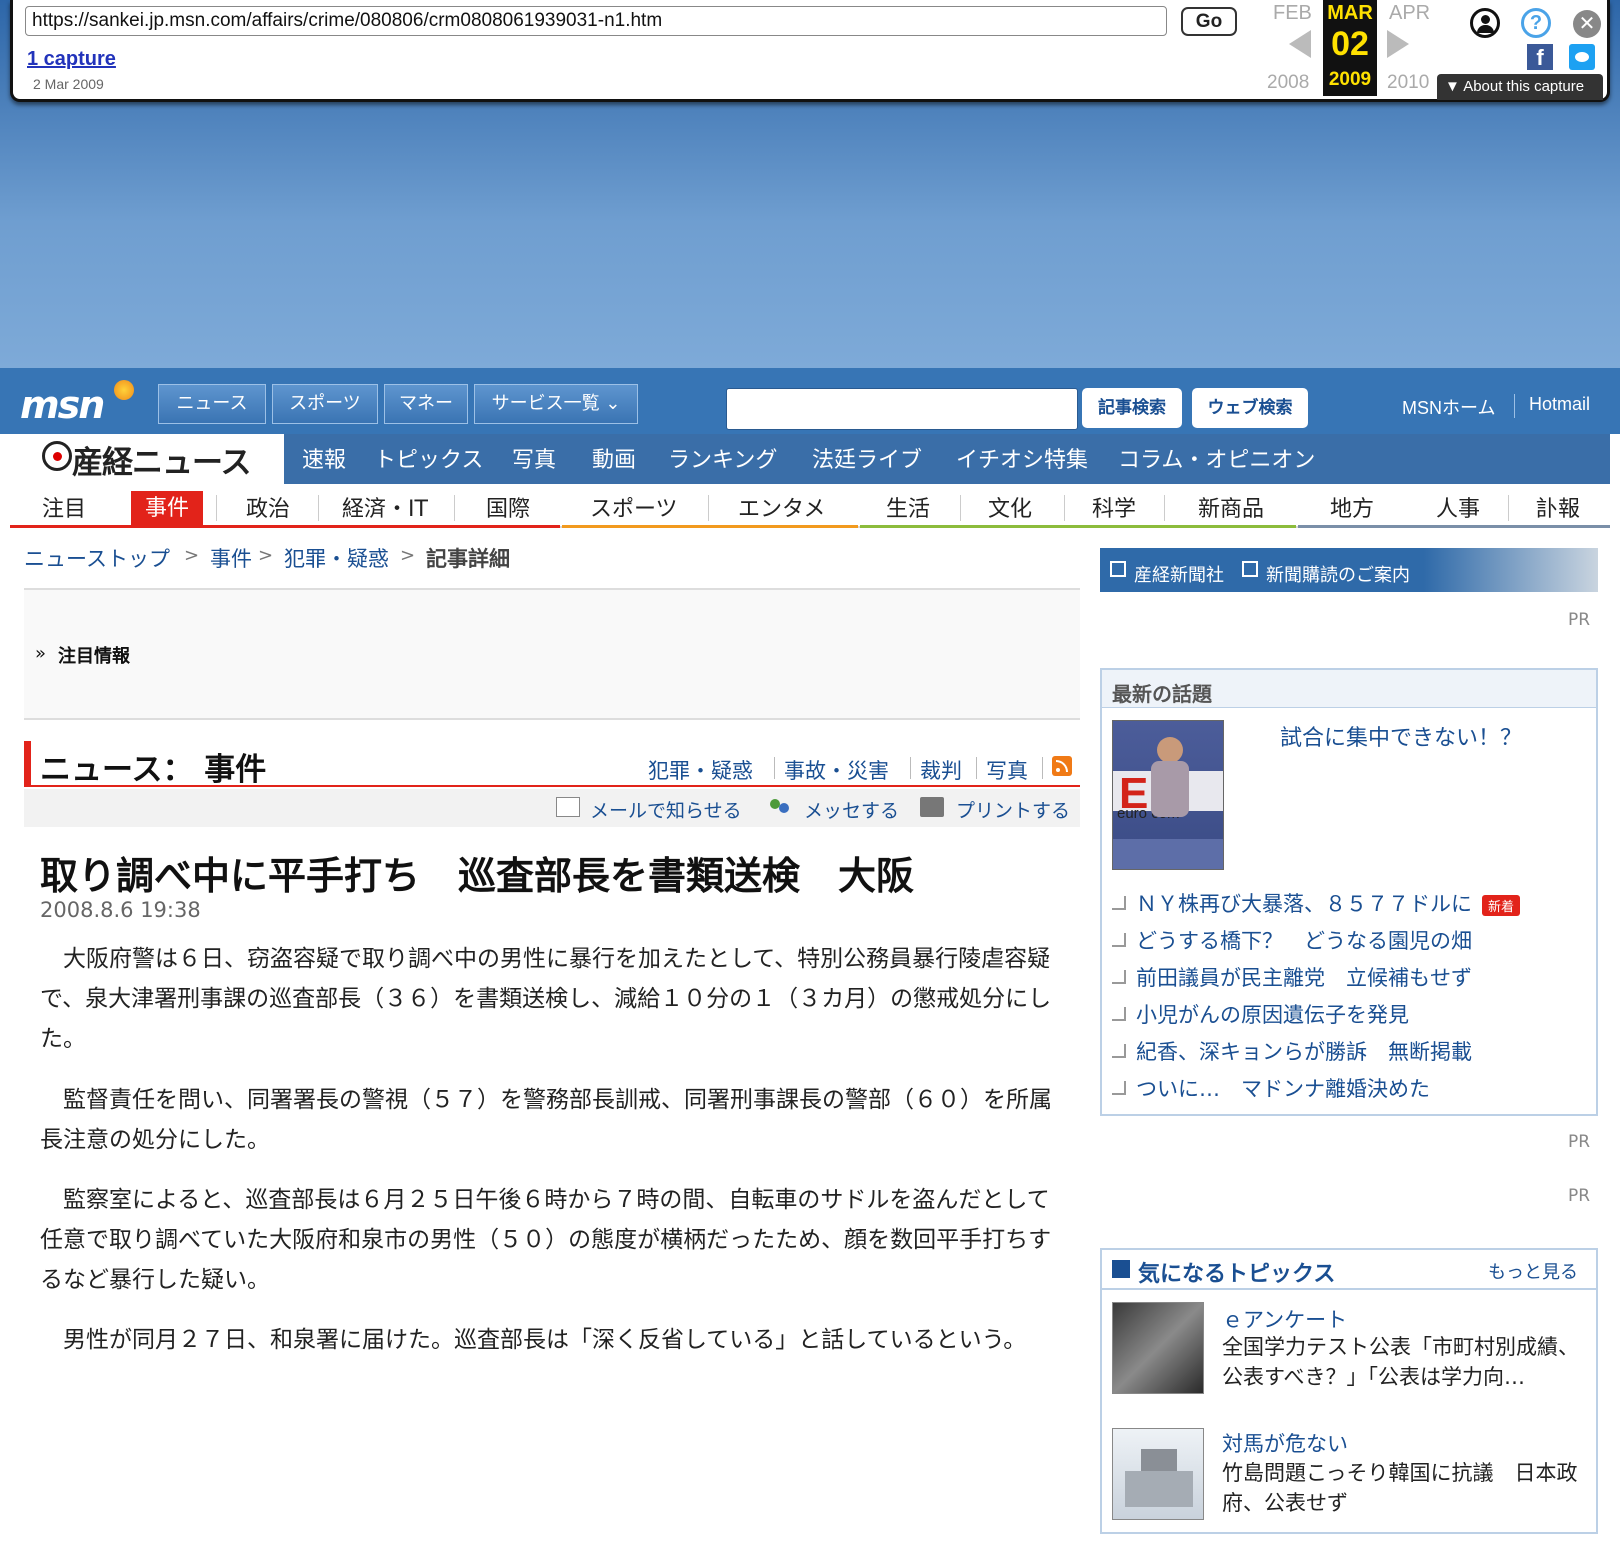 The image size is (1620, 1541). I want to click on tab-obituaries: 訃報, so click(1558, 507).